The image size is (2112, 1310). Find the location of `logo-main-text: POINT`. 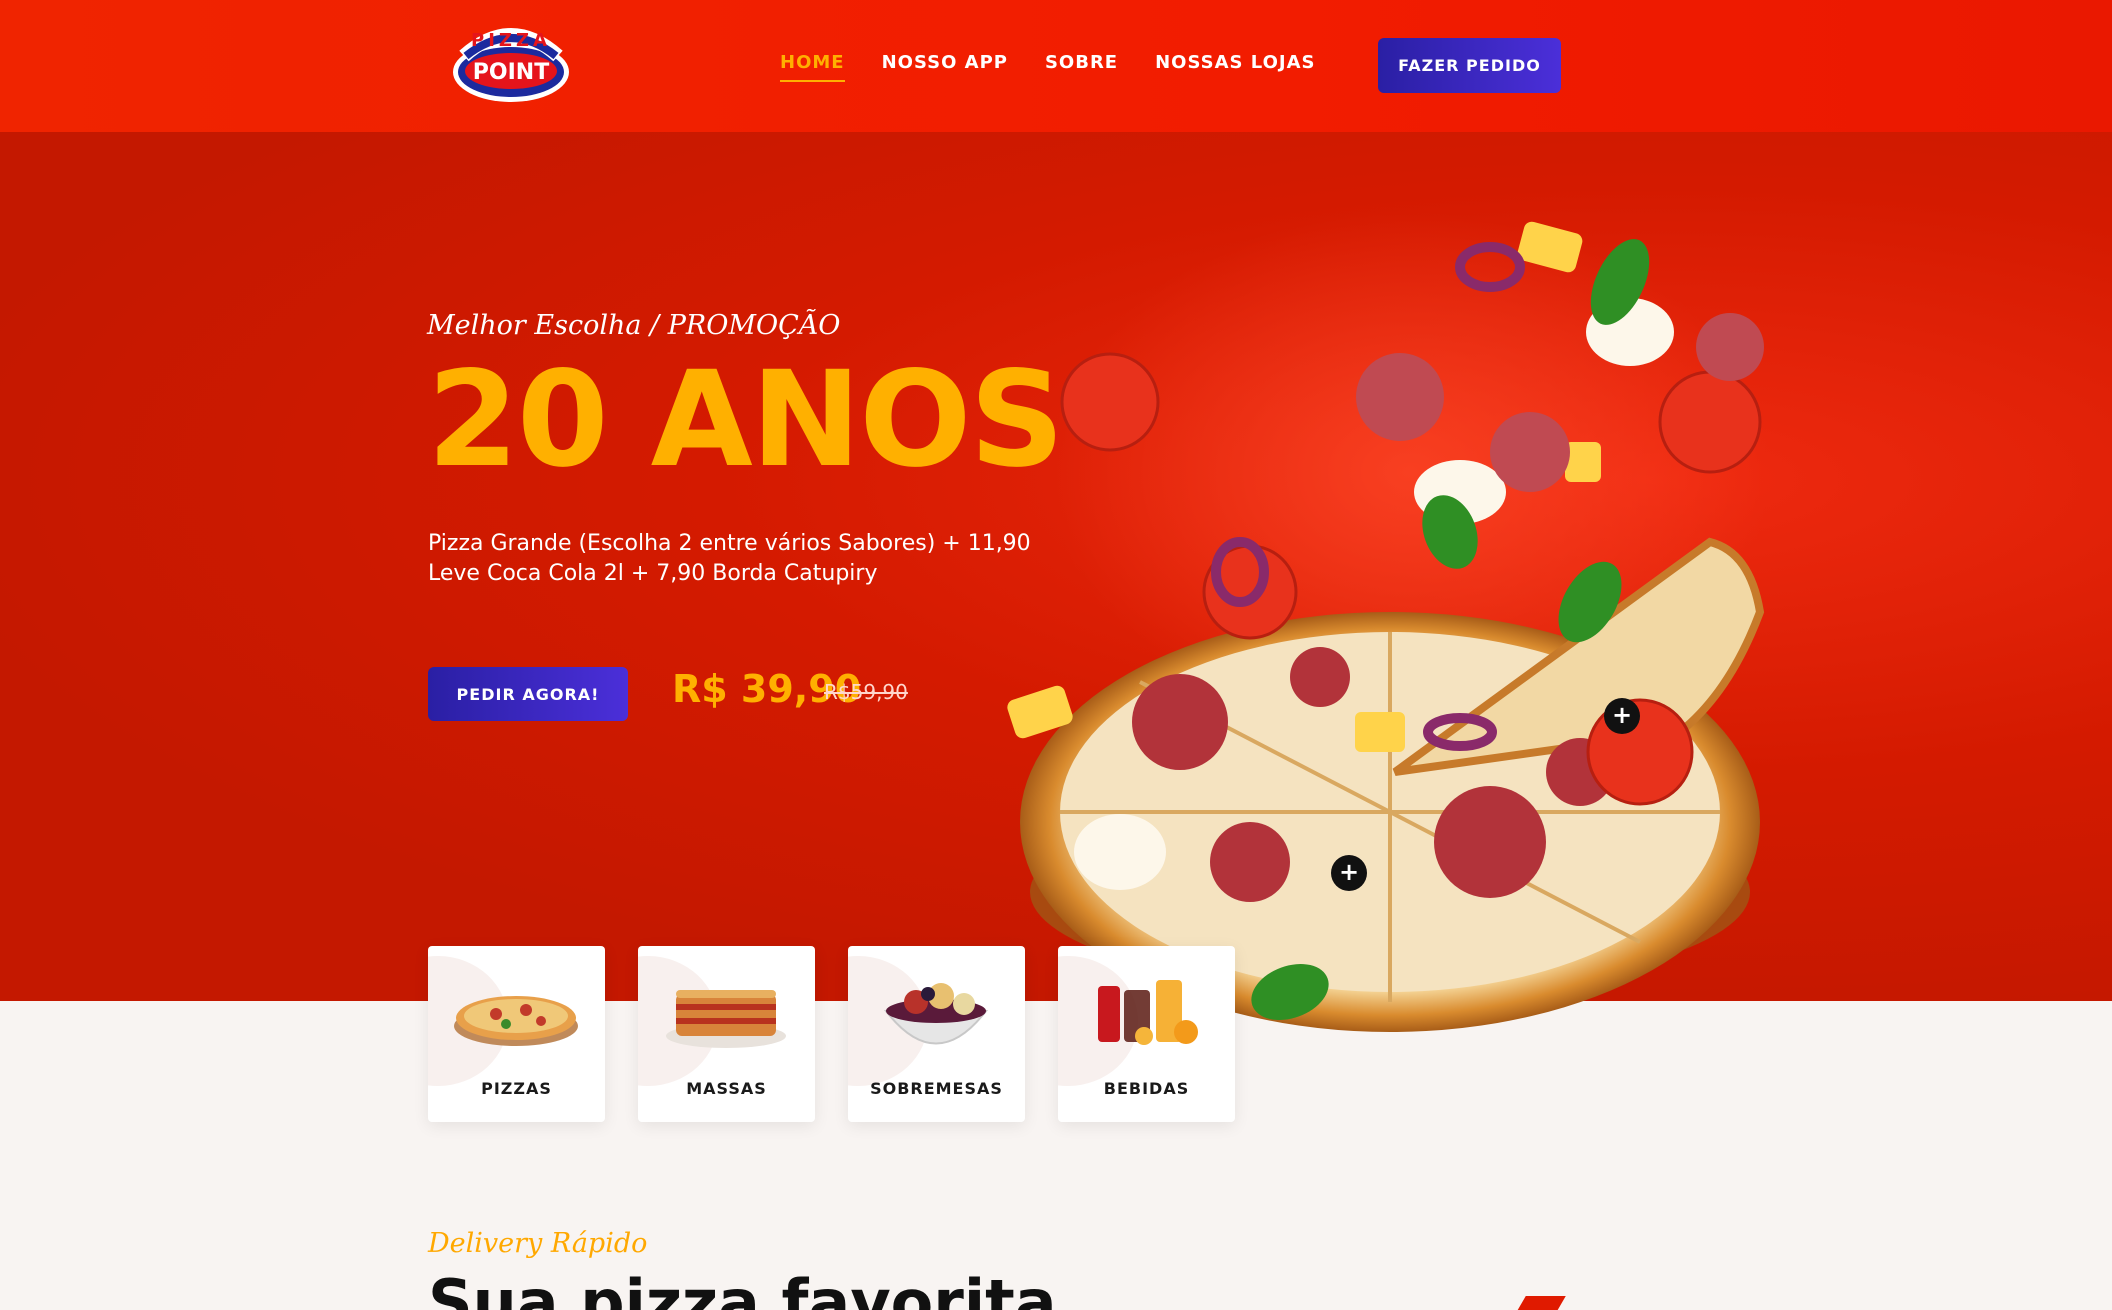

logo-main-text: POINT is located at coordinates (511, 72).